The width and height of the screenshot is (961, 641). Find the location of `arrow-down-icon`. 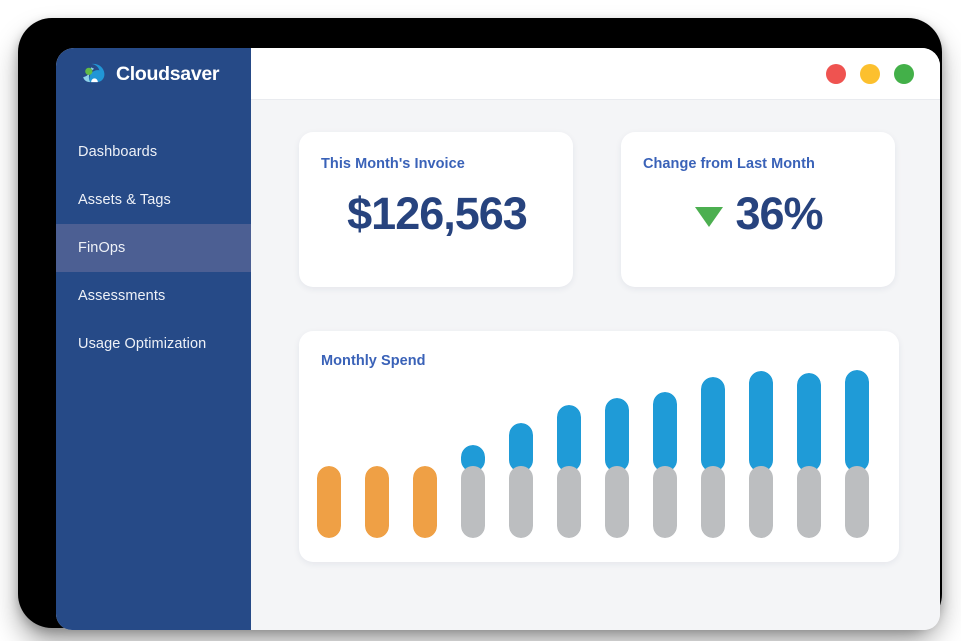

arrow-down-icon is located at coordinates (709, 216).